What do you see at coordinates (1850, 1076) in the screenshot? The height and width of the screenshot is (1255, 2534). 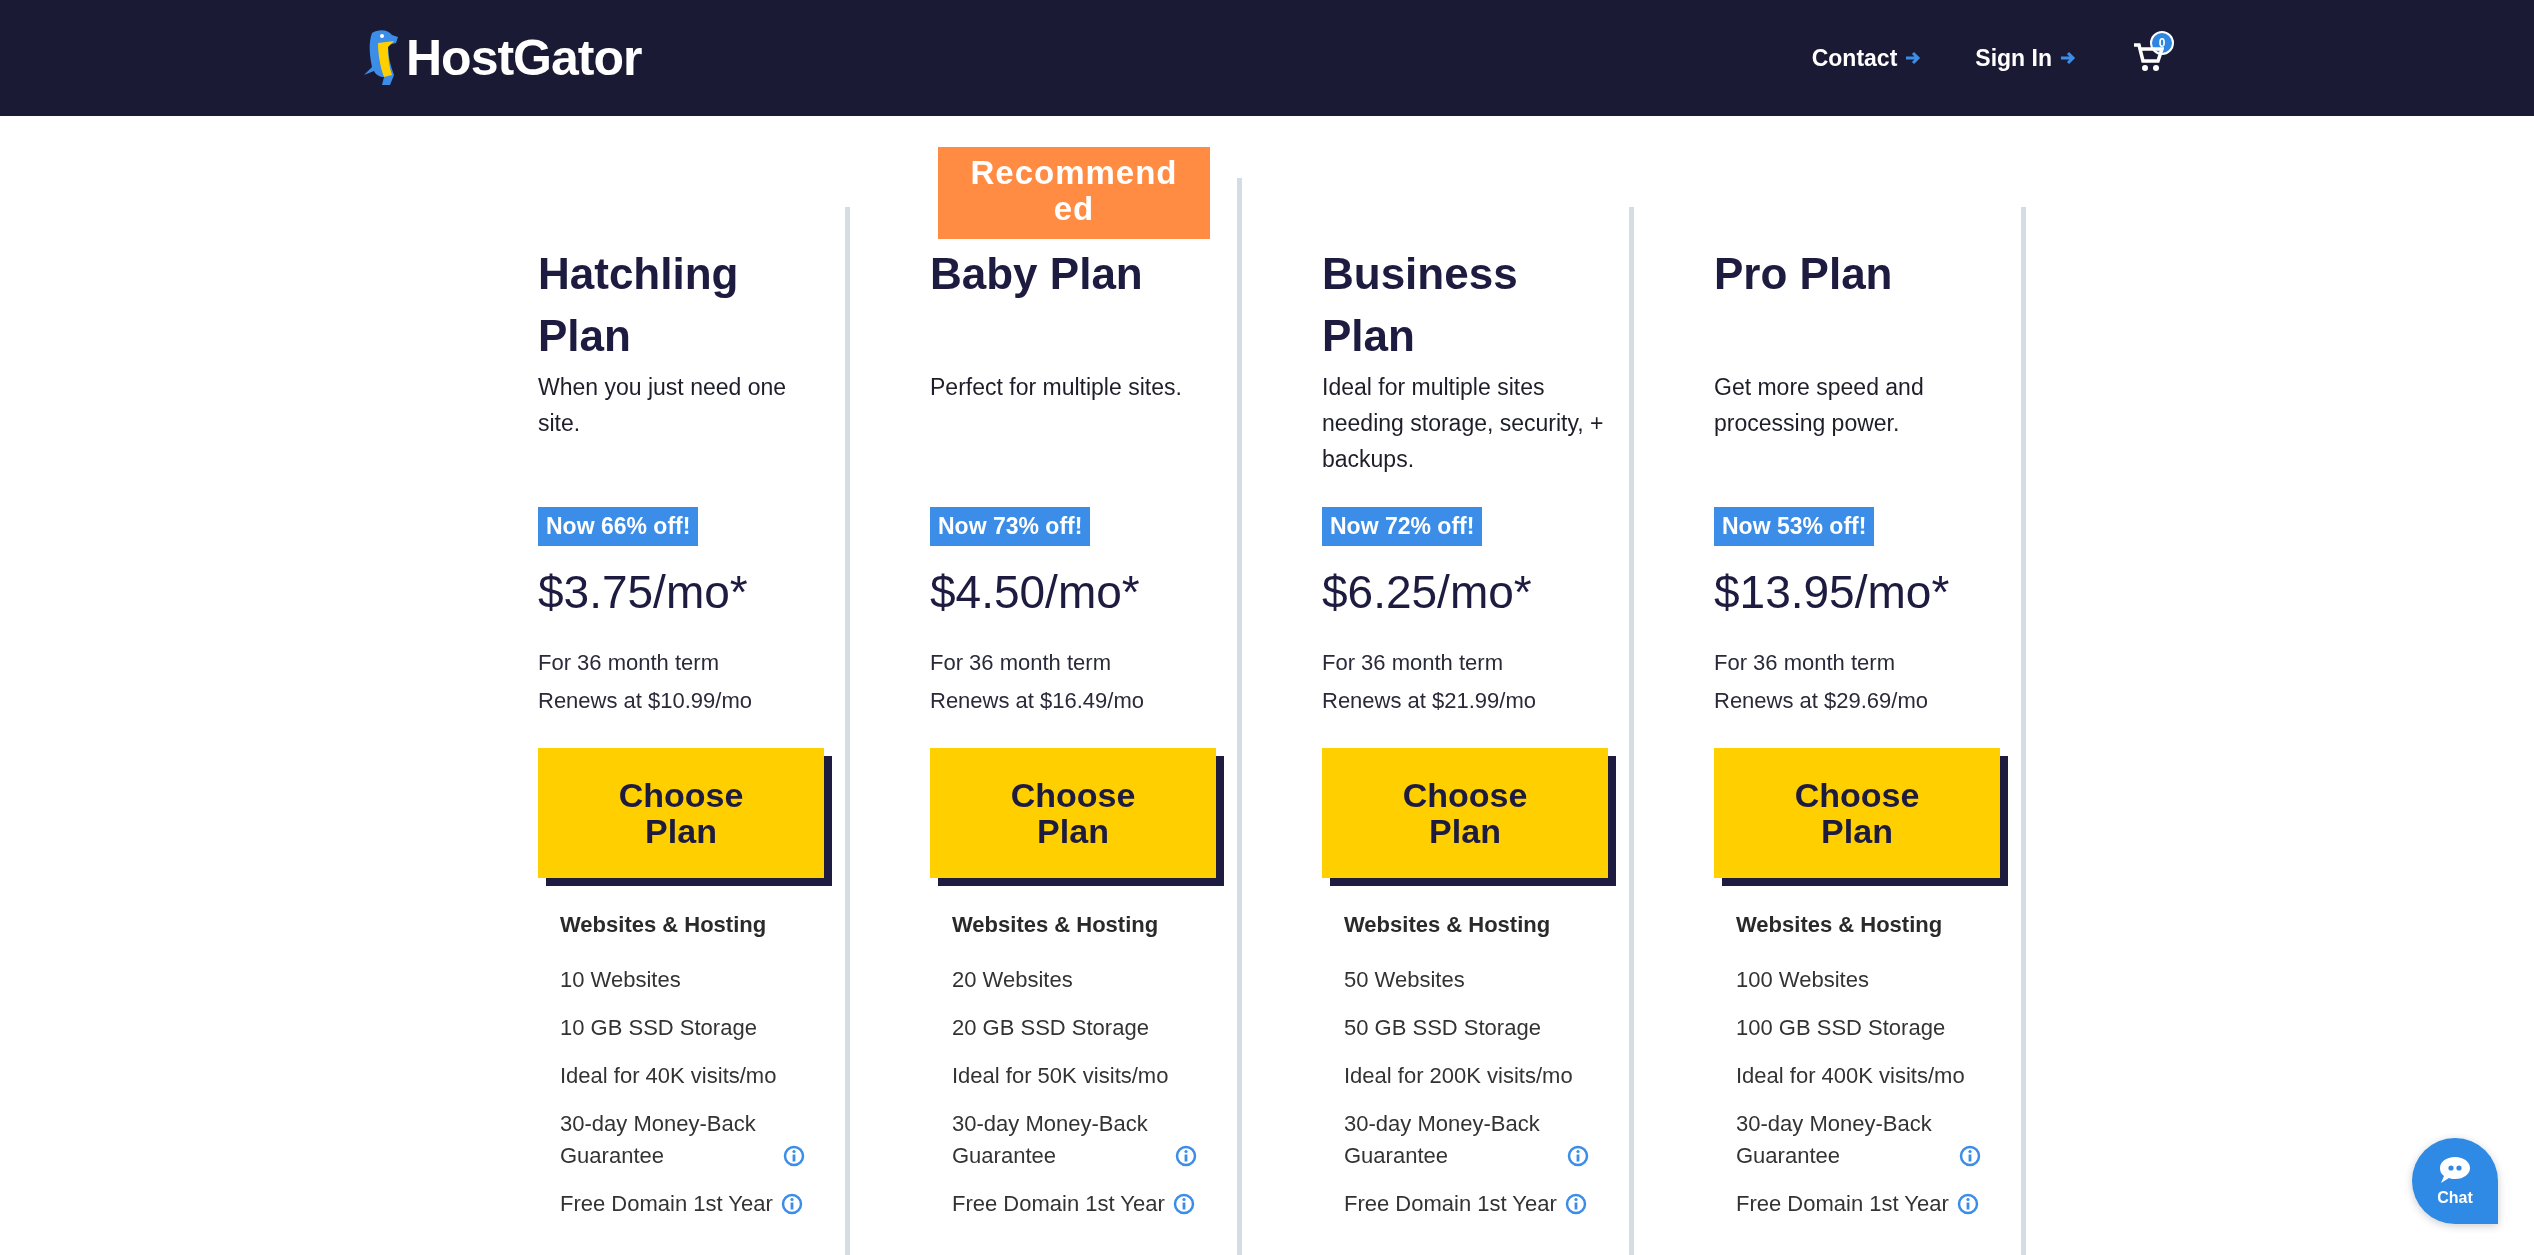 I see `feature-text: Ideal for 400K visits/mo` at bounding box center [1850, 1076].